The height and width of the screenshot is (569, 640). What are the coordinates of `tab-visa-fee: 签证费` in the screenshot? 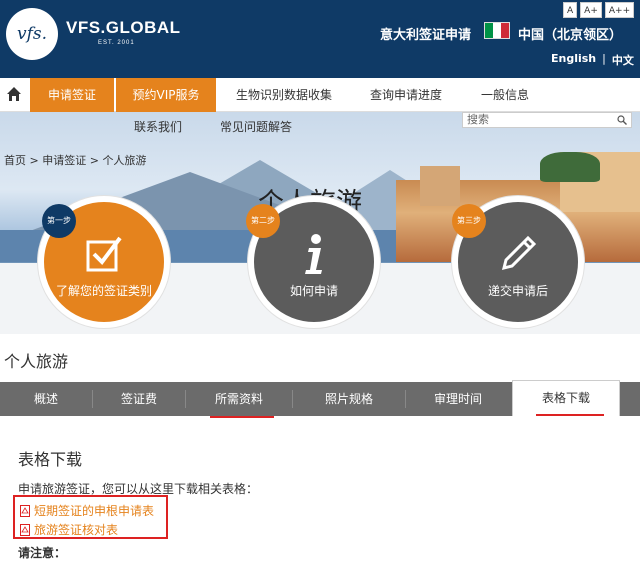 It's located at (139, 399).